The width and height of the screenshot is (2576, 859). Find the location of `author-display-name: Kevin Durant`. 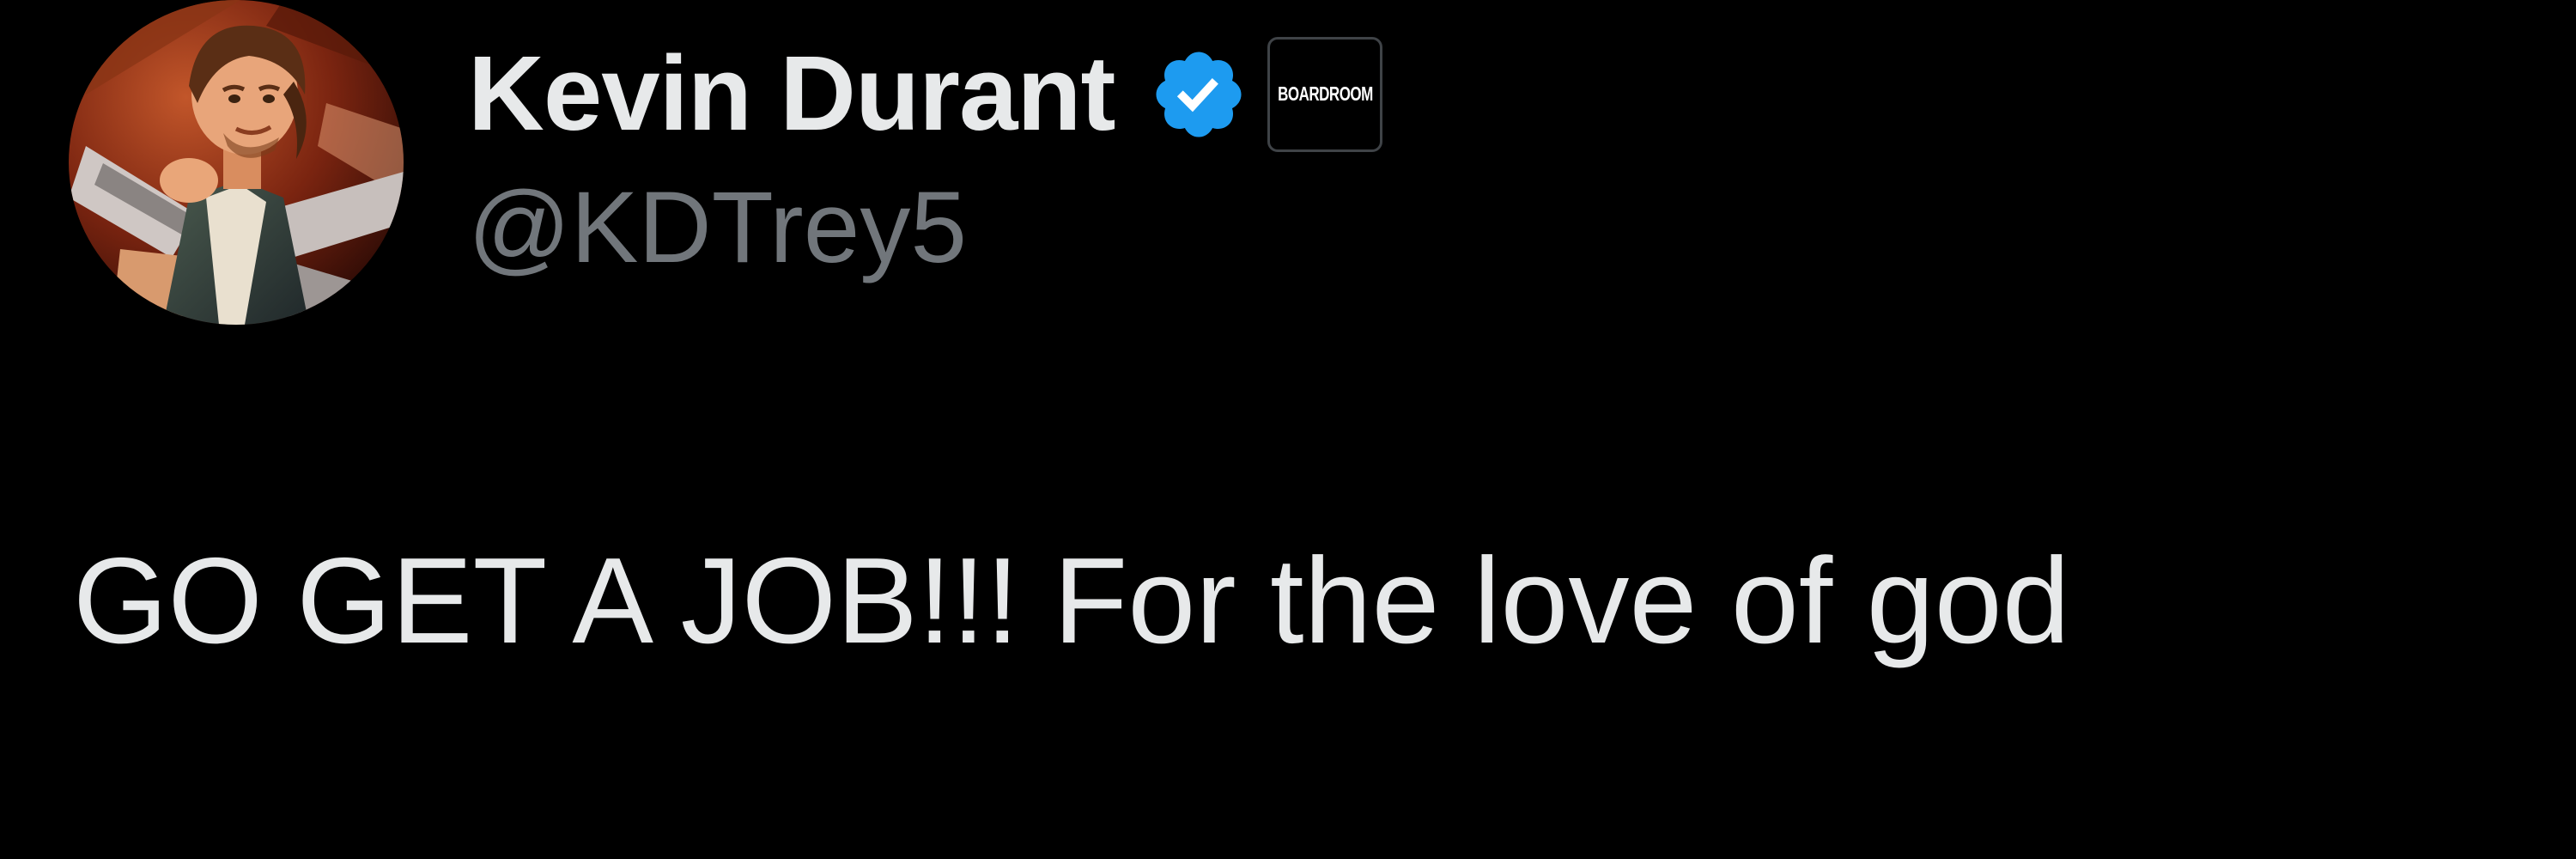

author-display-name: Kevin Durant is located at coordinates (792, 94).